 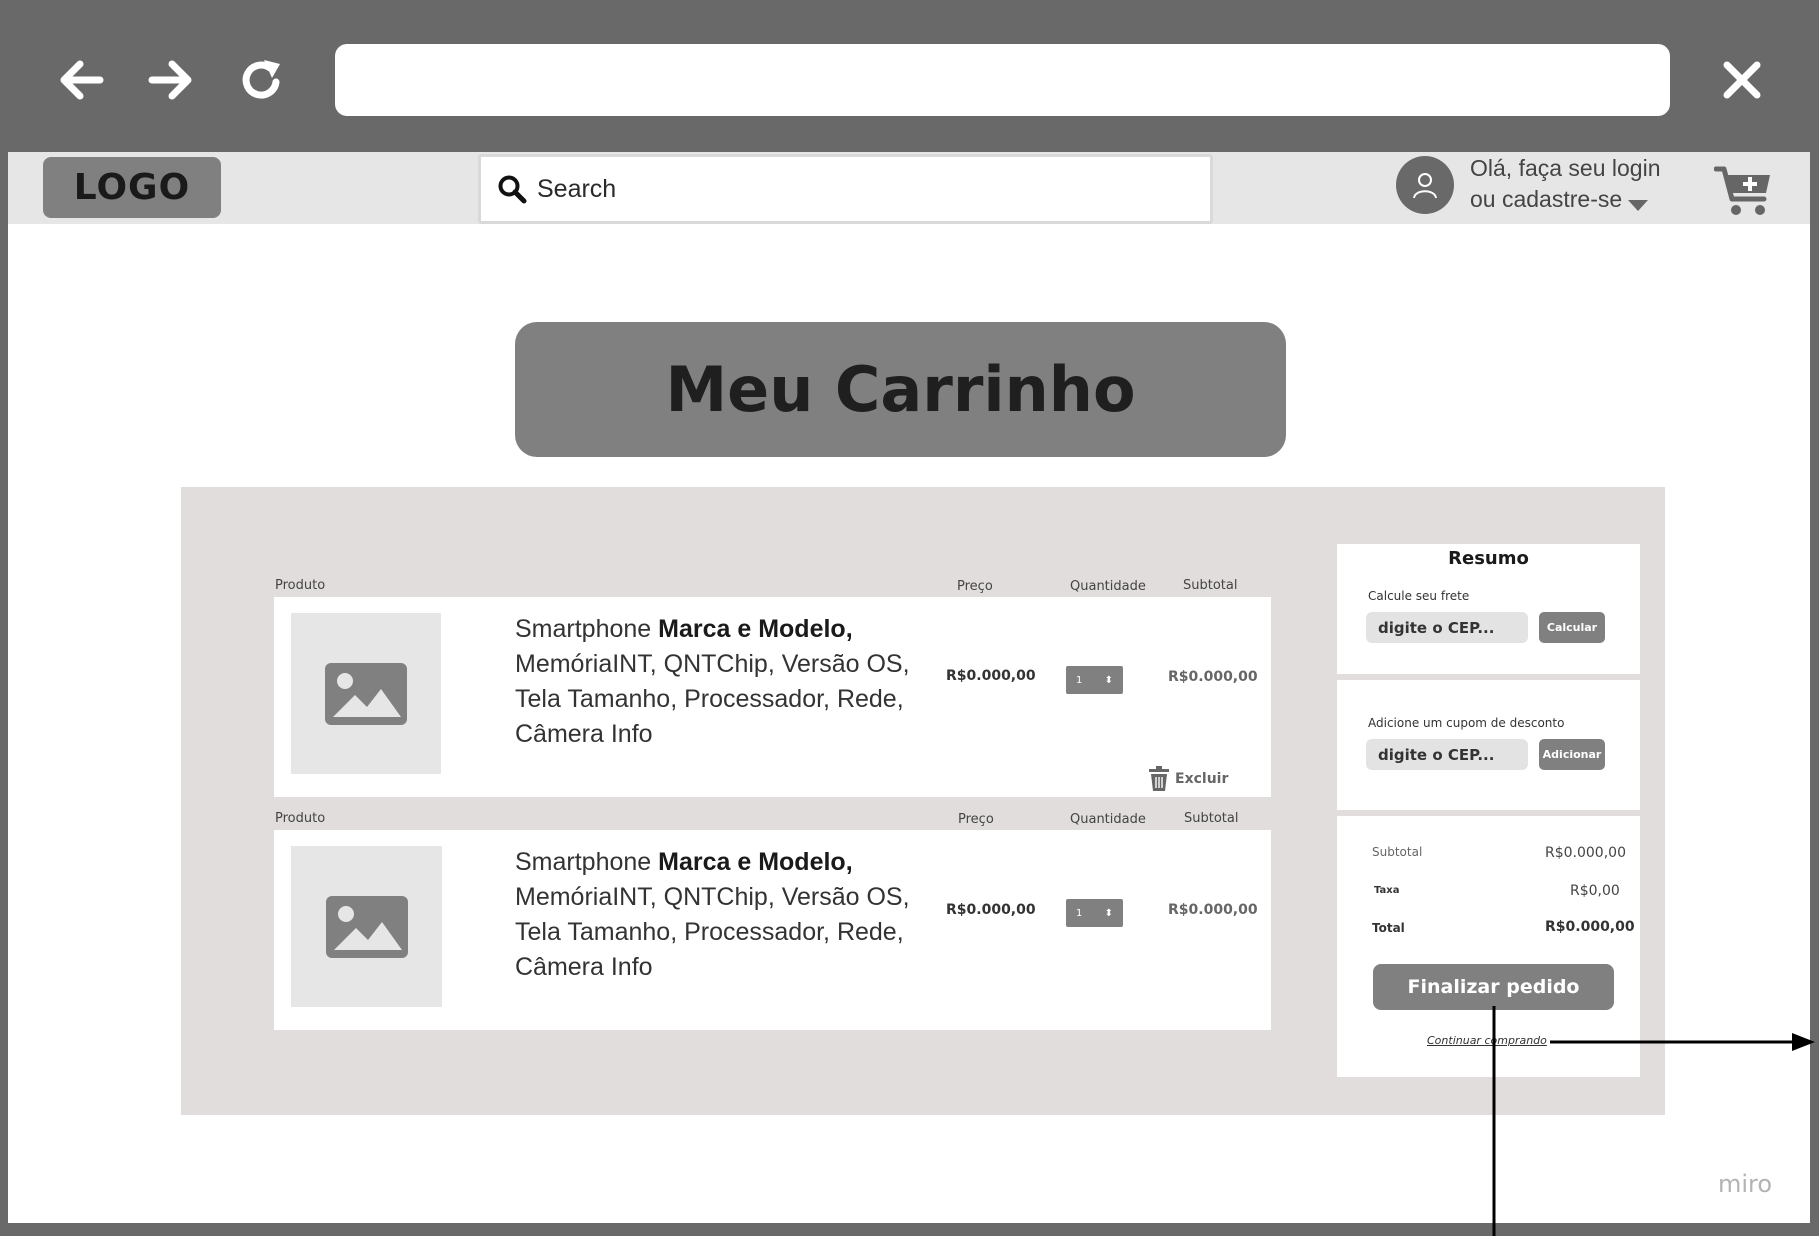 What do you see at coordinates (81, 80) in the screenshot?
I see `arrow-left-icon` at bounding box center [81, 80].